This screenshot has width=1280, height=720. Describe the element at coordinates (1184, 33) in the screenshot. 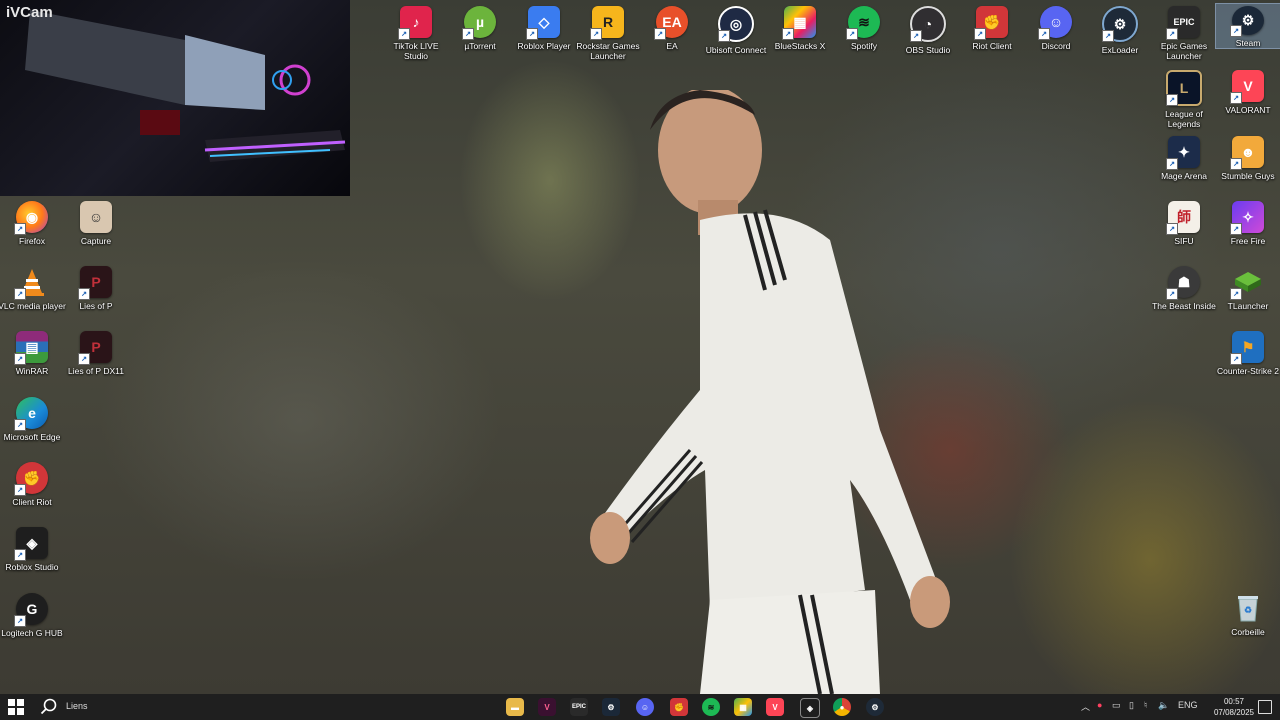

I see `desktop-icon-epic-games: EPIC ↗ Epic Games Launcher` at that location.